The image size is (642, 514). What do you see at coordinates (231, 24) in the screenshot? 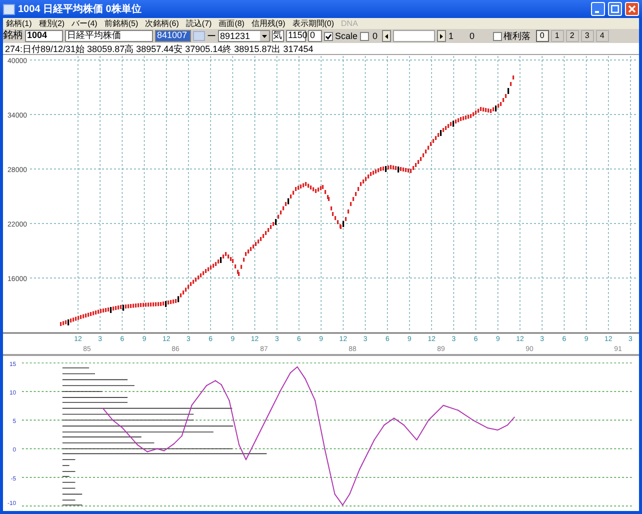
I see `menu-item: 画面(8)` at bounding box center [231, 24].